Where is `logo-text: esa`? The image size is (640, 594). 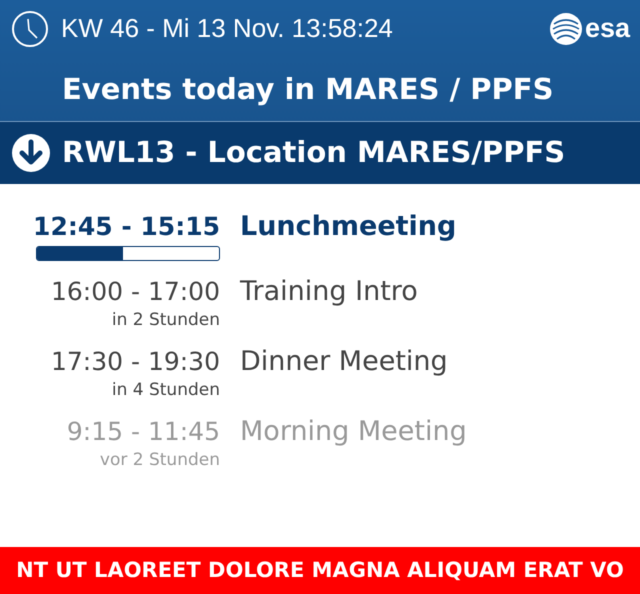
logo-text: esa is located at coordinates (607, 28).